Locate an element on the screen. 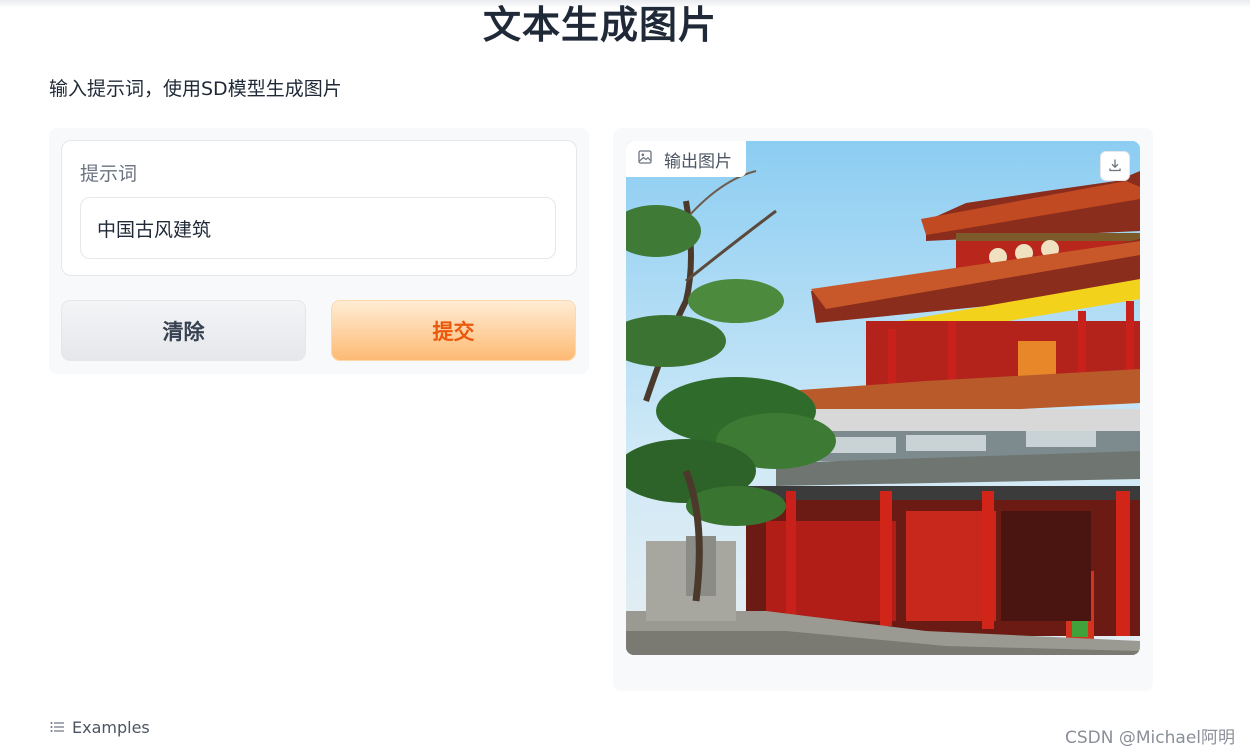 This screenshot has width=1250, height=753. output-image-label: 输出图片 is located at coordinates (686, 159).